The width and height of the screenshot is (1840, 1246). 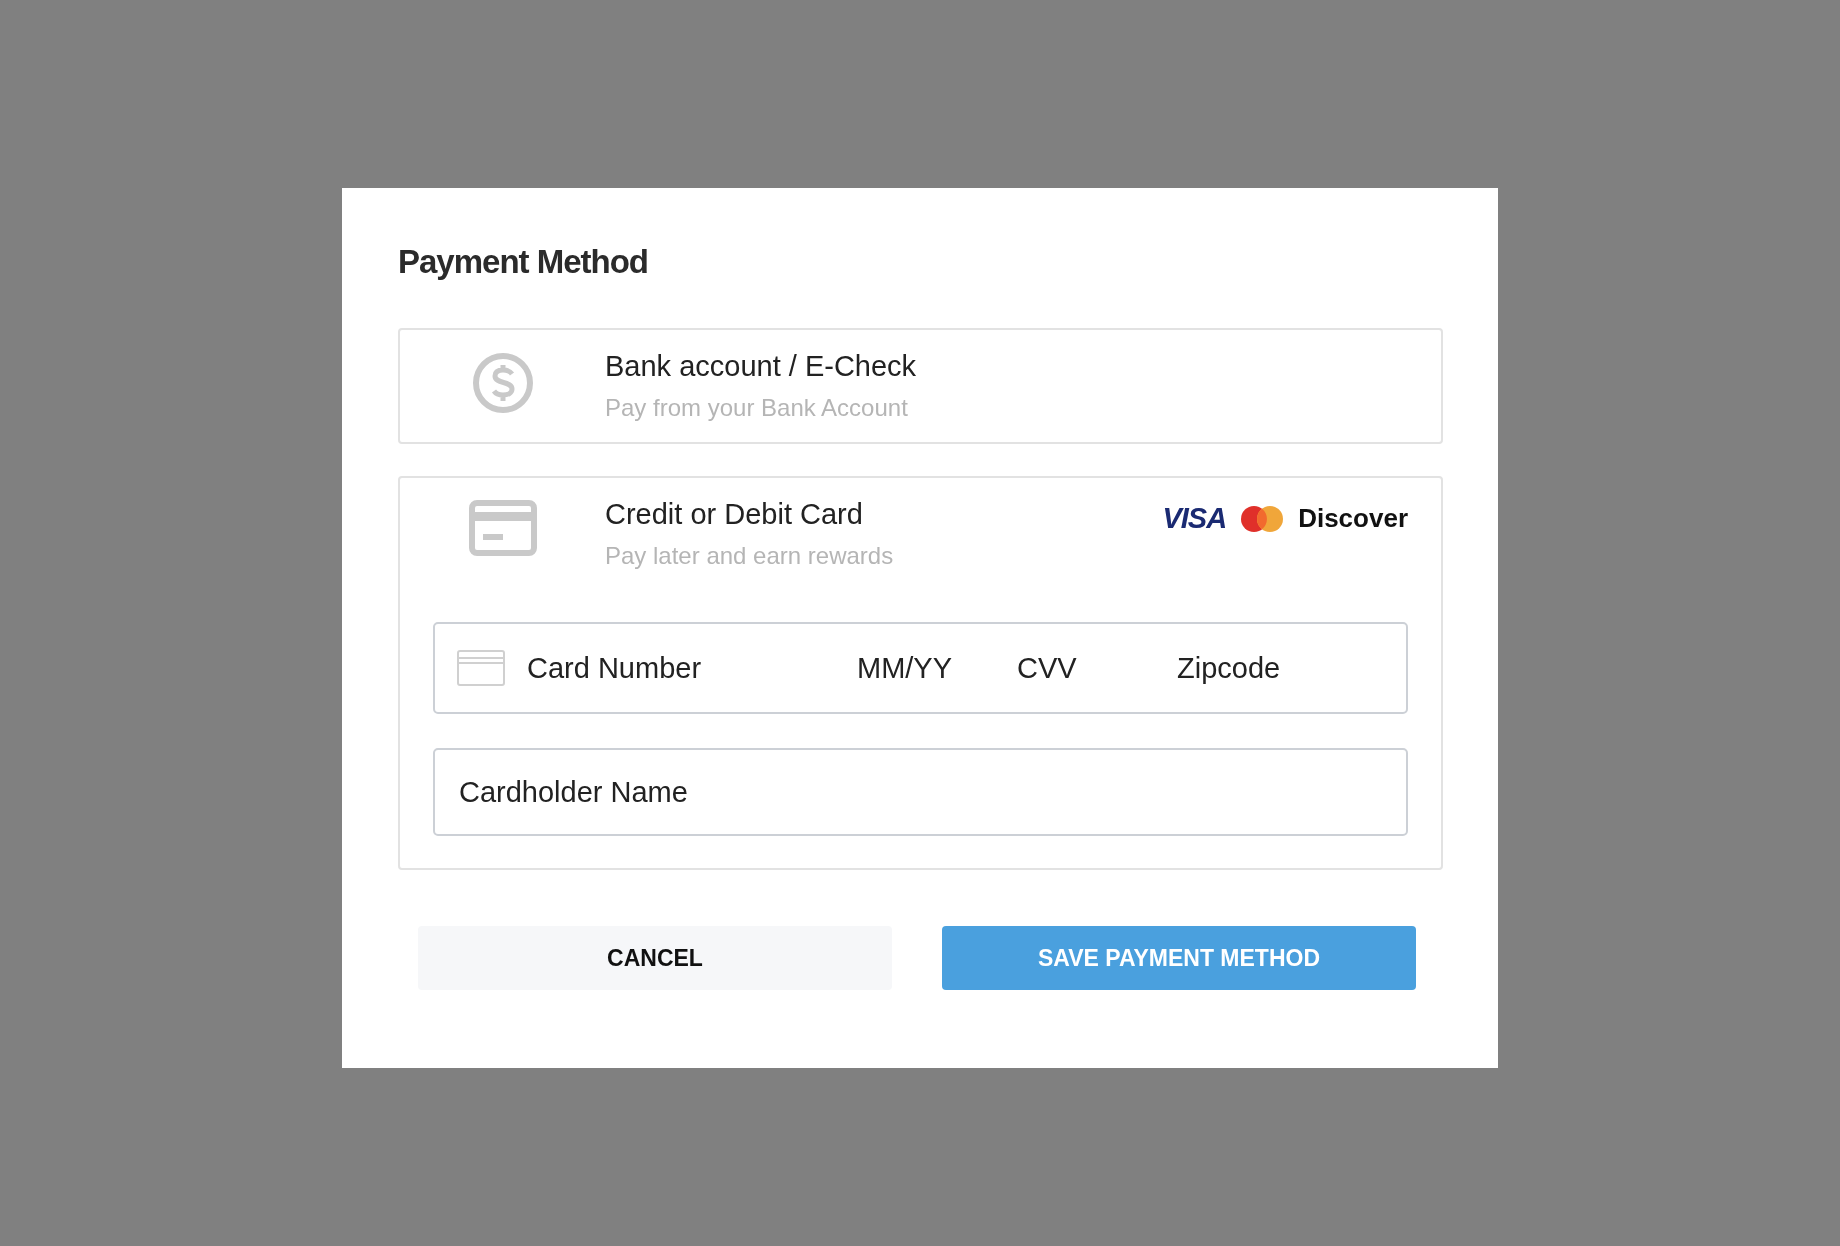 I want to click on mastercard-logo-icon, so click(x=1262, y=518).